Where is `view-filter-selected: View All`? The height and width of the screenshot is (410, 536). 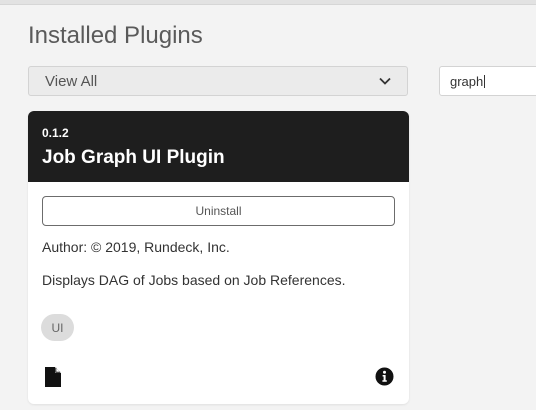 view-filter-selected: View All is located at coordinates (71, 81).